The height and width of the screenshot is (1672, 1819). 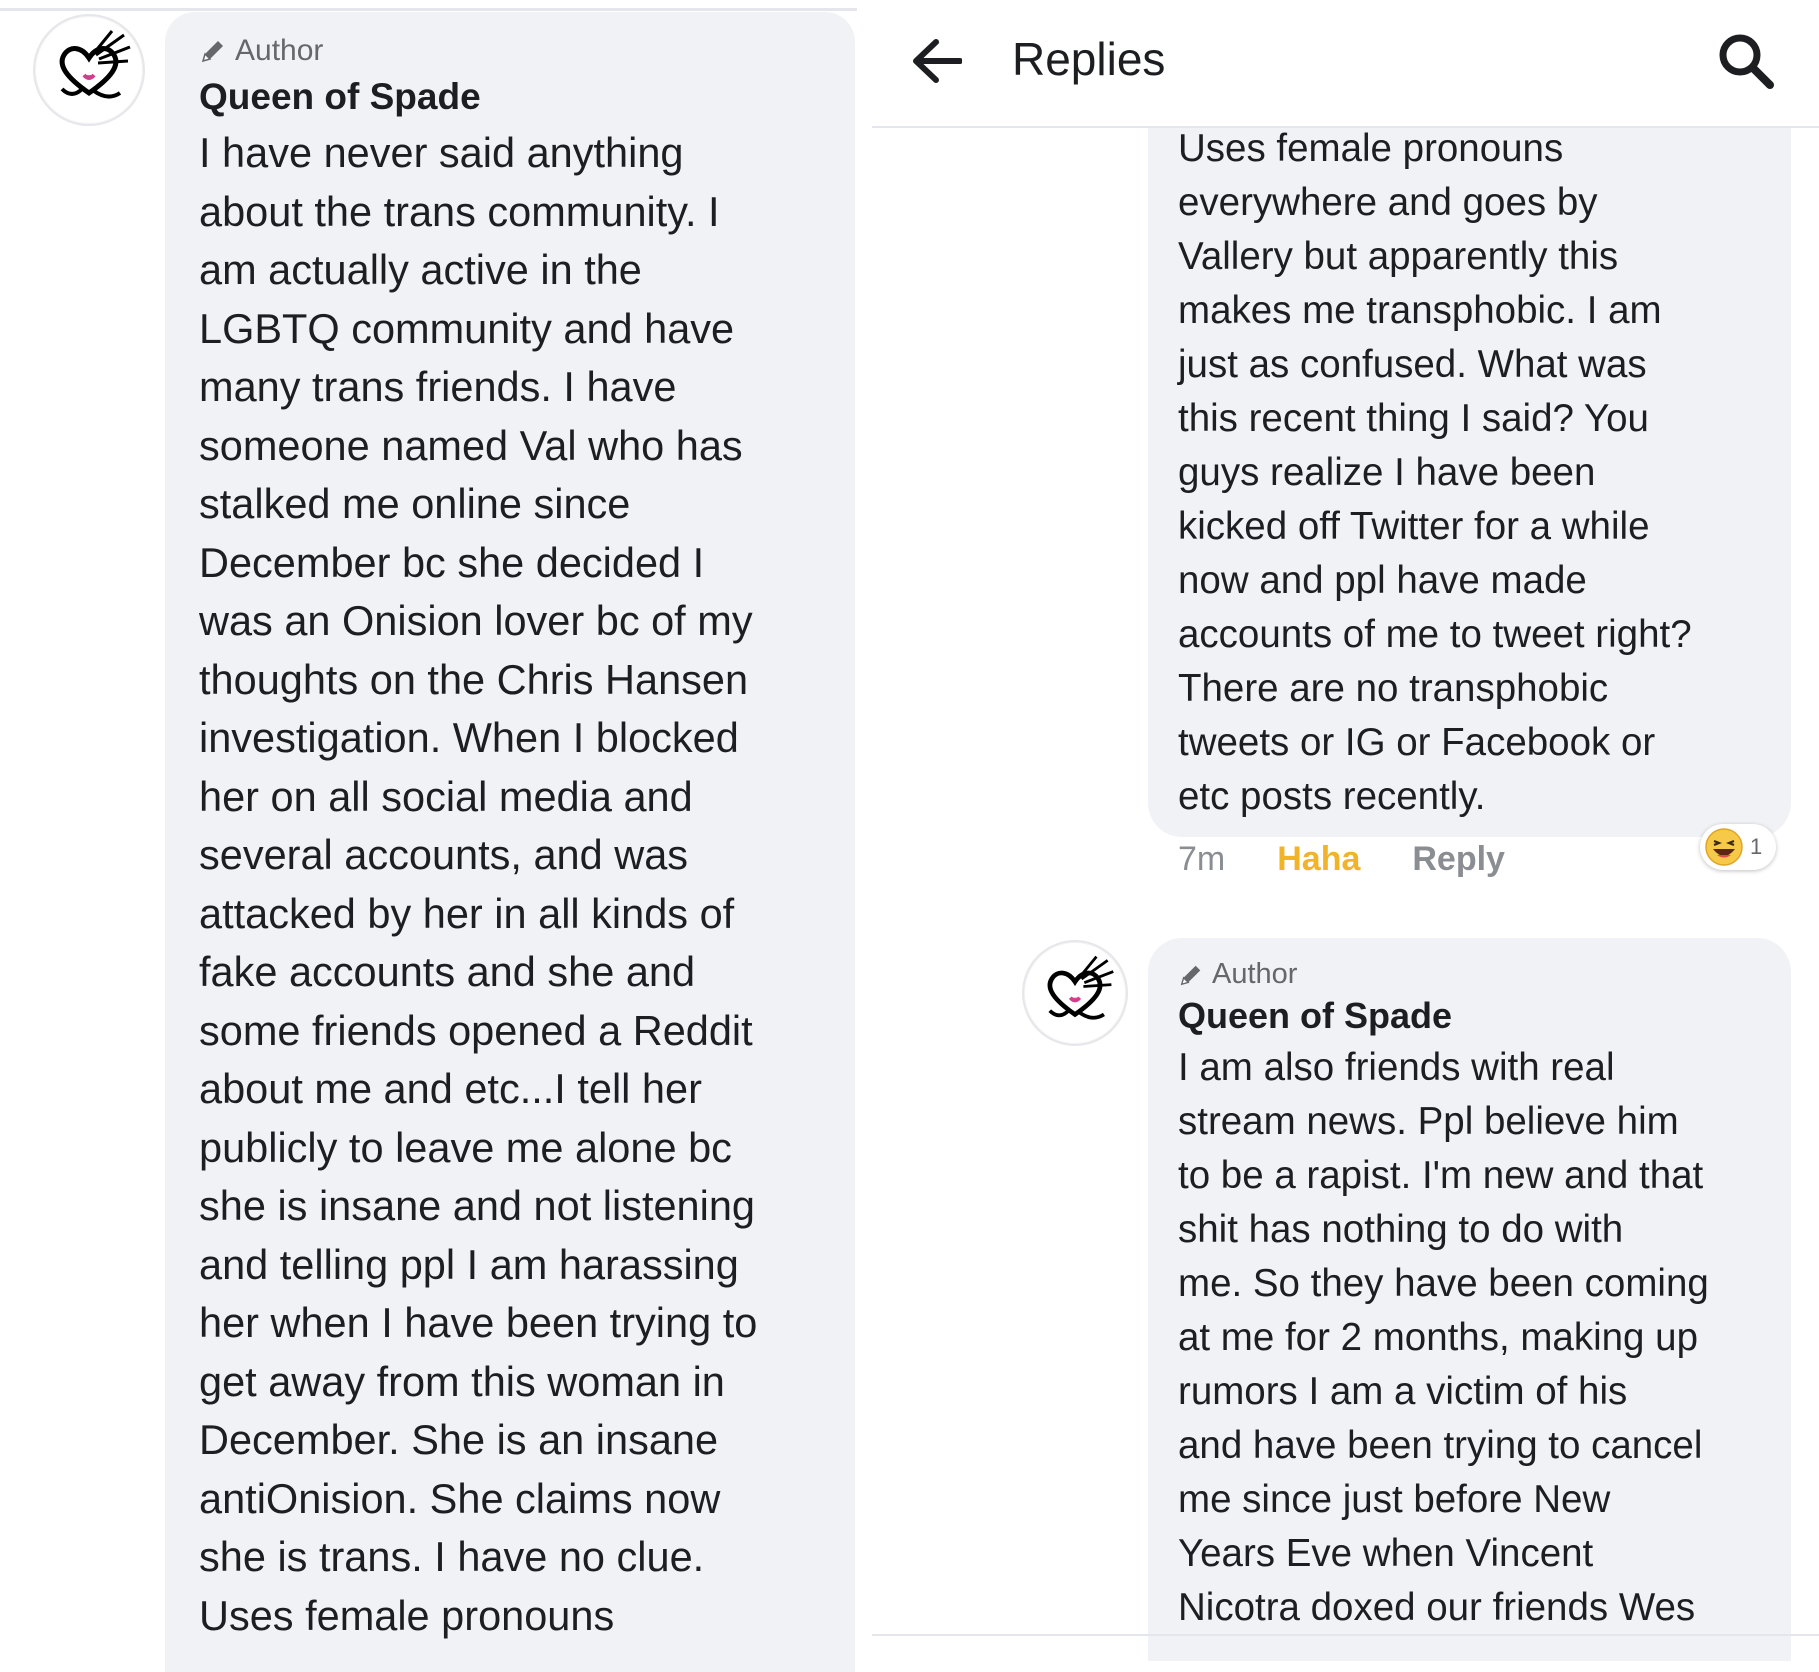 I want to click on laughing-emoji-icon, so click(x=1724, y=847).